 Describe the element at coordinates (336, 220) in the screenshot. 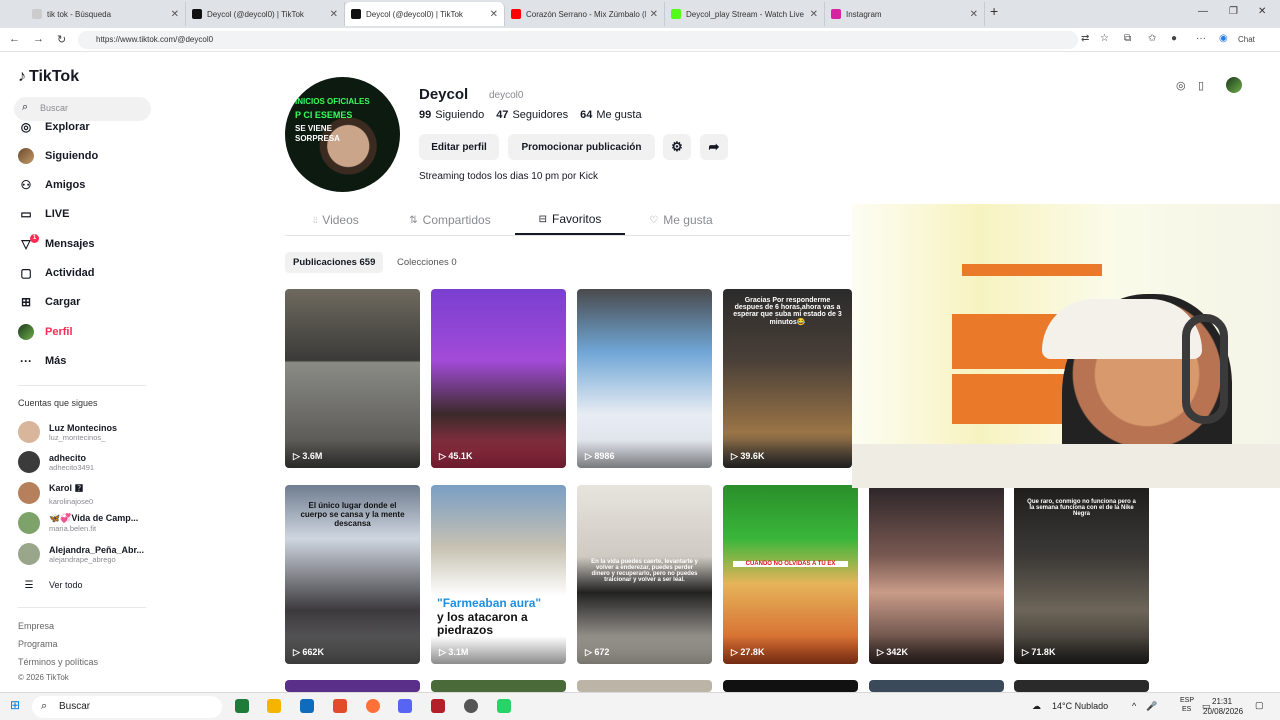

I see `tab-videos: ⦙⦙ Videos` at that location.